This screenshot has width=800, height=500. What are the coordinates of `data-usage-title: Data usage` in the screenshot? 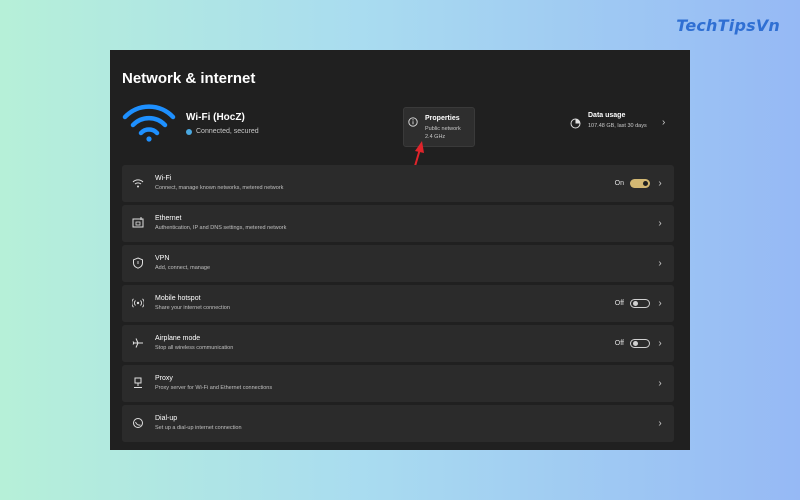 It's located at (607, 115).